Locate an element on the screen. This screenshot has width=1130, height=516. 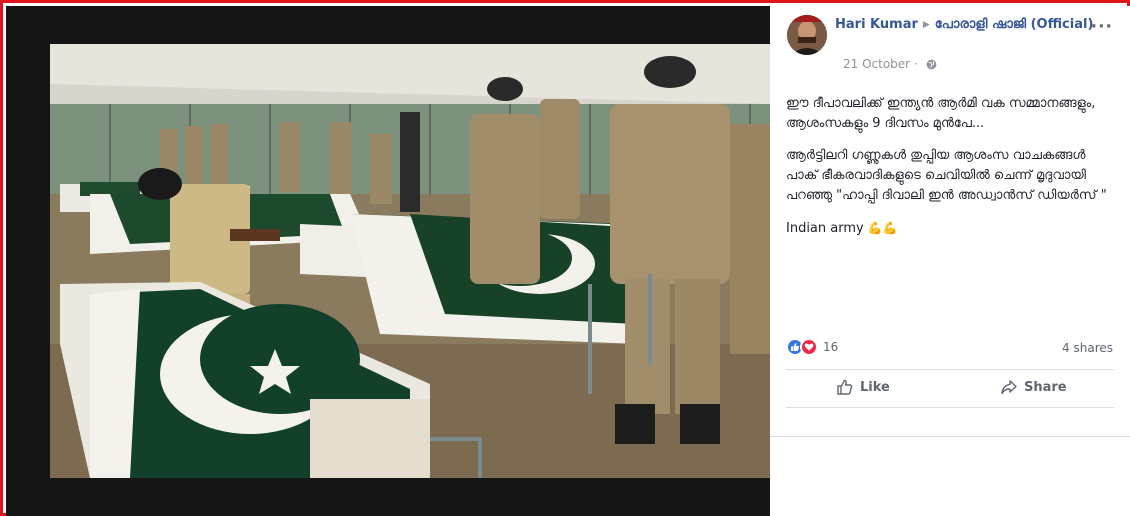
post-meta: 21 October · is located at coordinates (890, 65).